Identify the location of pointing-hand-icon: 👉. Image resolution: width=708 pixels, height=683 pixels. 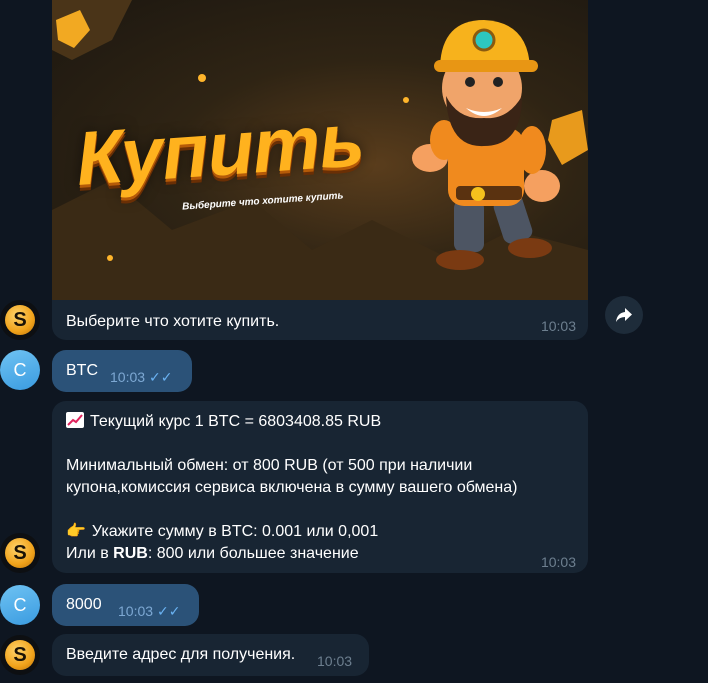
(76, 531).